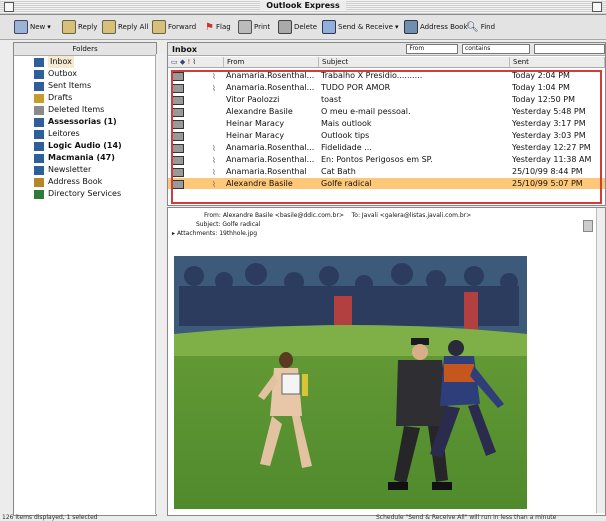 The width and height of the screenshot is (606, 521). I want to click on sidebar-item-address-book: Address Book, so click(85, 182).